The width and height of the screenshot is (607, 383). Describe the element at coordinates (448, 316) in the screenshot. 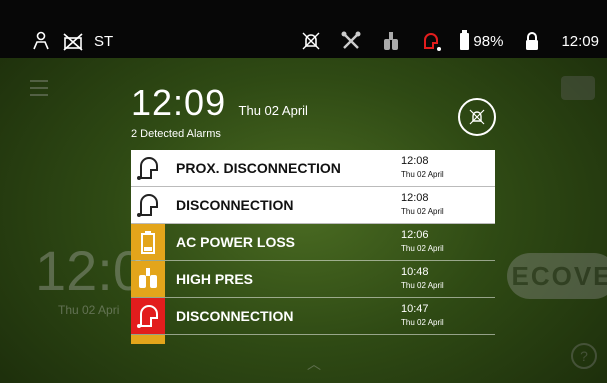

I see `alarm-timestamp: 10:47 Thu 02 April` at that location.